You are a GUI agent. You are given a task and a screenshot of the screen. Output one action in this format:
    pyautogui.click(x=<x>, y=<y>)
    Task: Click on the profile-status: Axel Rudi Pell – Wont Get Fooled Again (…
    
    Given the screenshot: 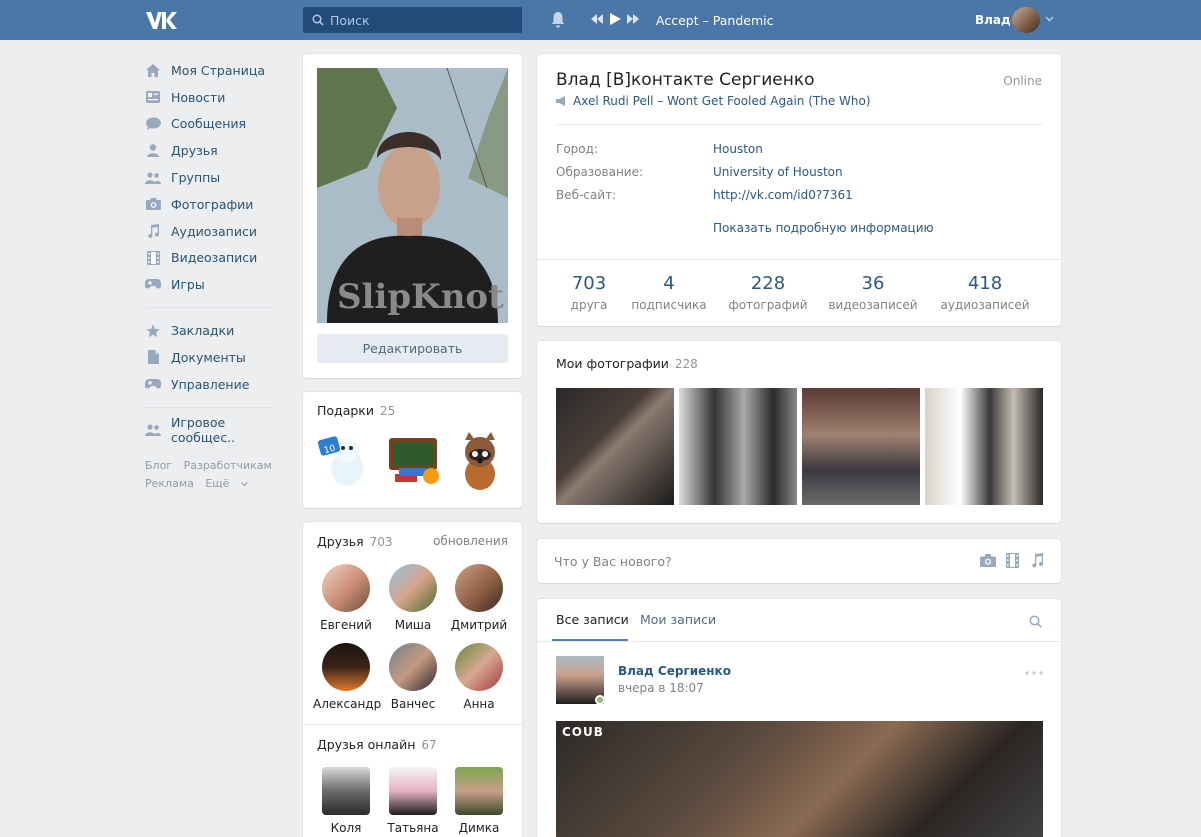 What is the action you would take?
    pyautogui.click(x=713, y=101)
    